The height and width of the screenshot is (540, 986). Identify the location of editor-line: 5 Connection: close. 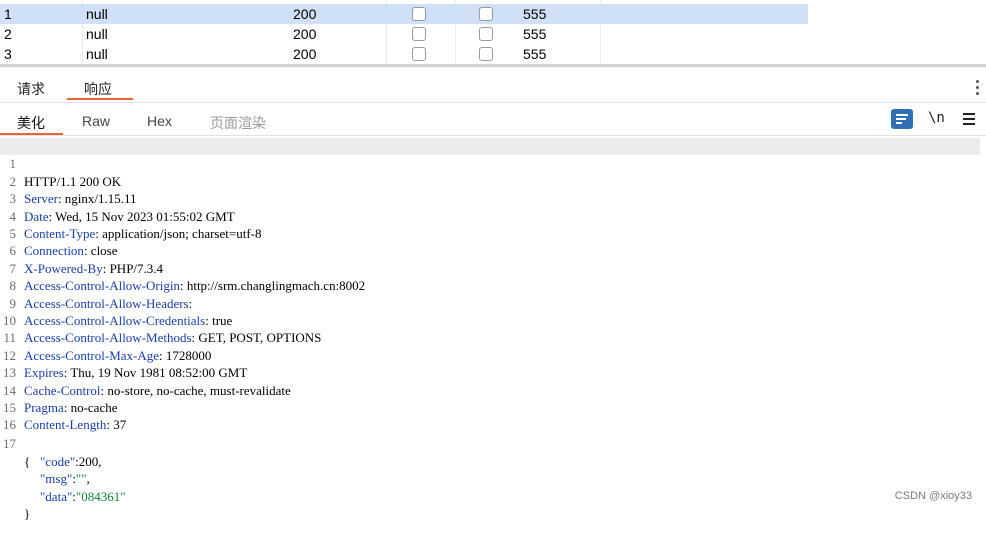
(493, 233).